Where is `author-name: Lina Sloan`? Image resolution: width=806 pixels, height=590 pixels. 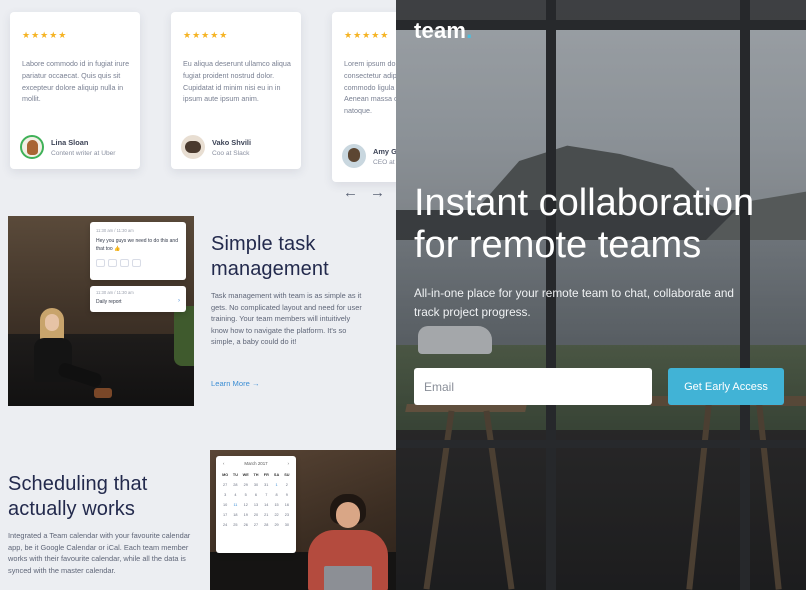
author-name: Lina Sloan is located at coordinates (70, 142).